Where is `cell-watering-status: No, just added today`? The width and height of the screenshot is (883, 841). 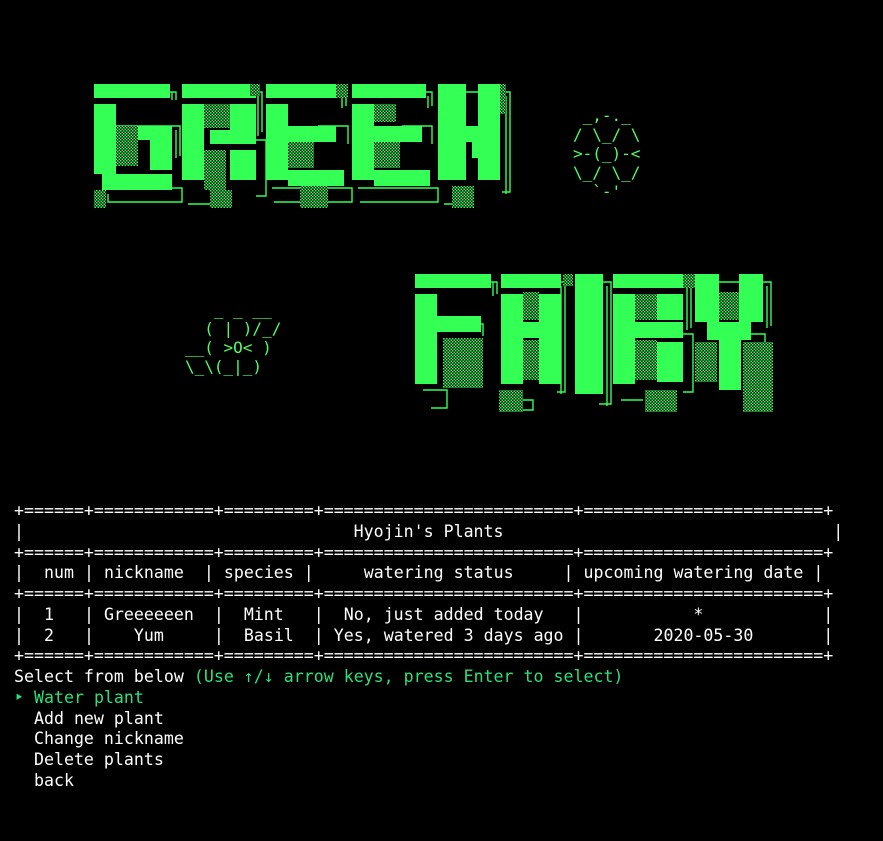 cell-watering-status: No, just added today is located at coordinates (443, 614).